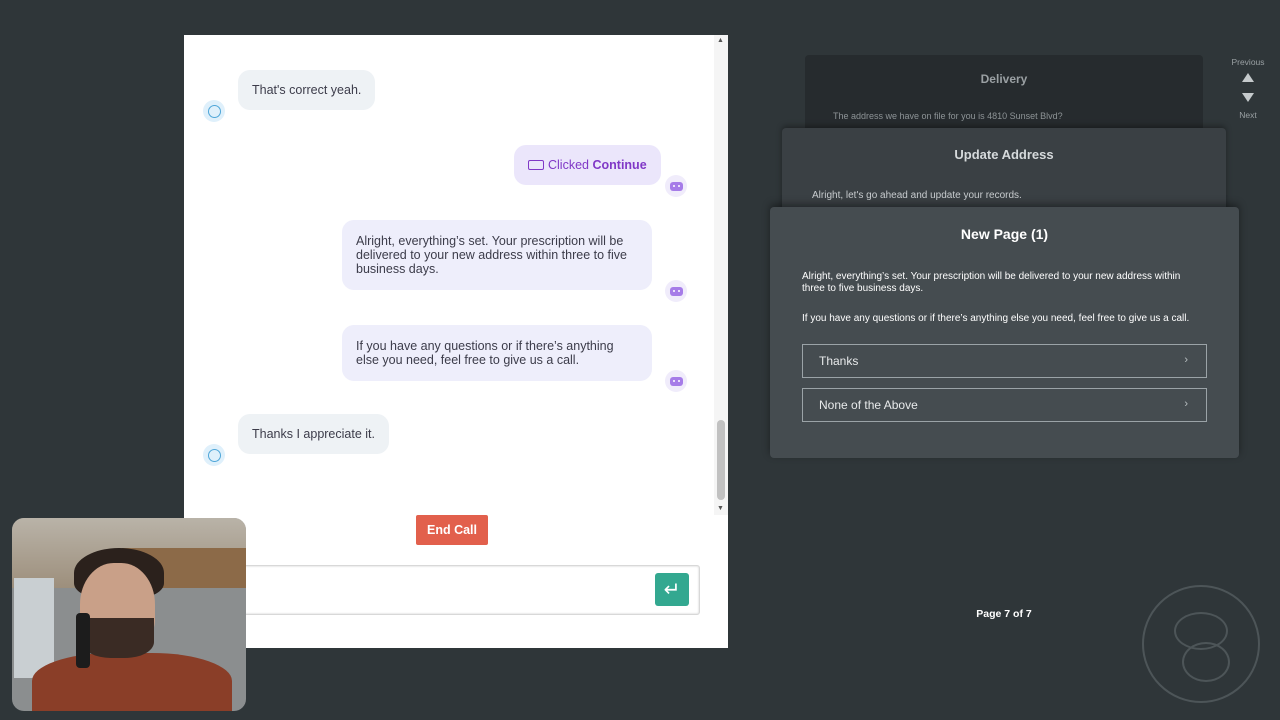 The width and height of the screenshot is (1280, 720). What do you see at coordinates (720, 41) in the screenshot?
I see `scroll-up-icon: ▲` at bounding box center [720, 41].